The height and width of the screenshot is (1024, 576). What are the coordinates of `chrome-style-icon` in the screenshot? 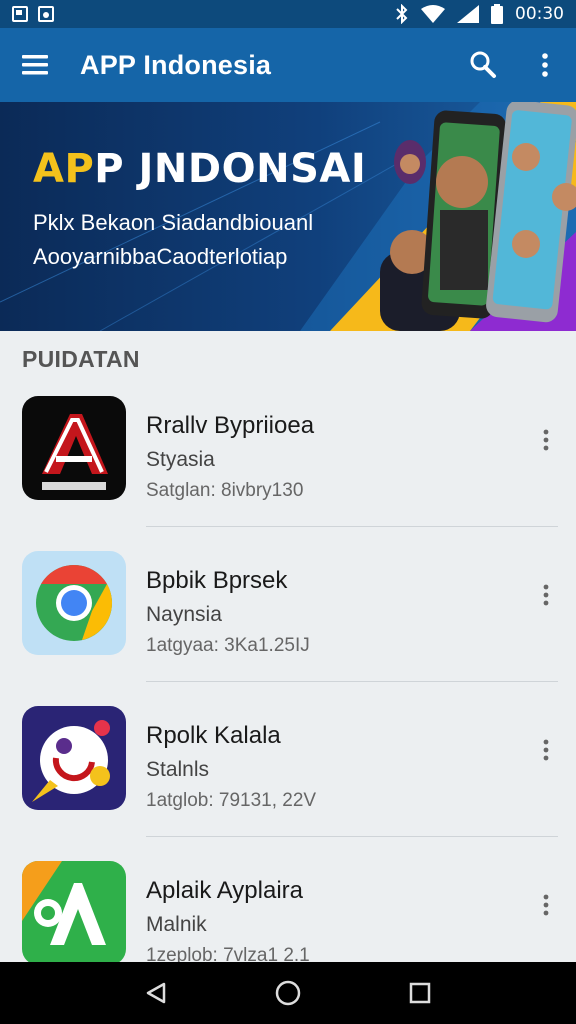 It's located at (74, 603).